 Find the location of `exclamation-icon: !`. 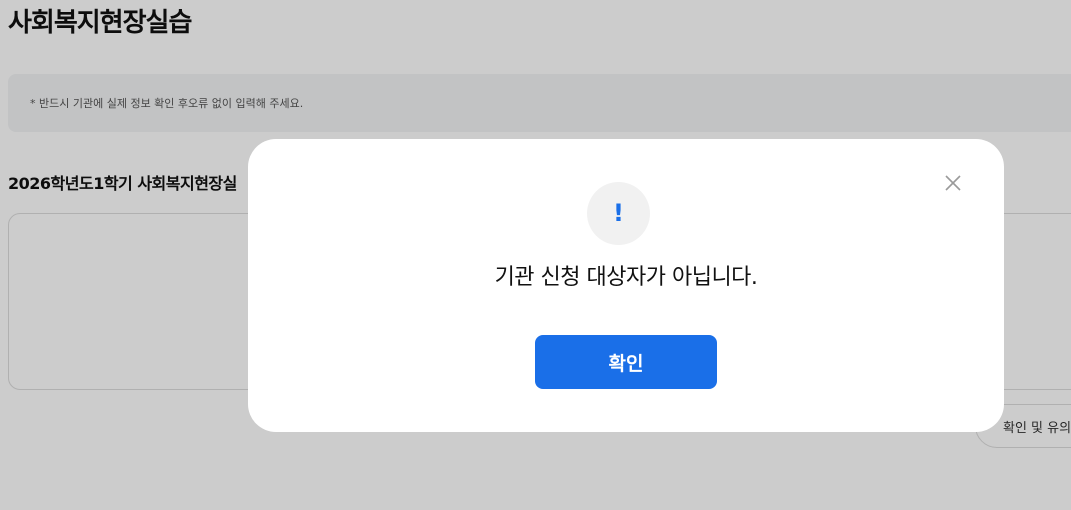

exclamation-icon: ! is located at coordinates (618, 213).